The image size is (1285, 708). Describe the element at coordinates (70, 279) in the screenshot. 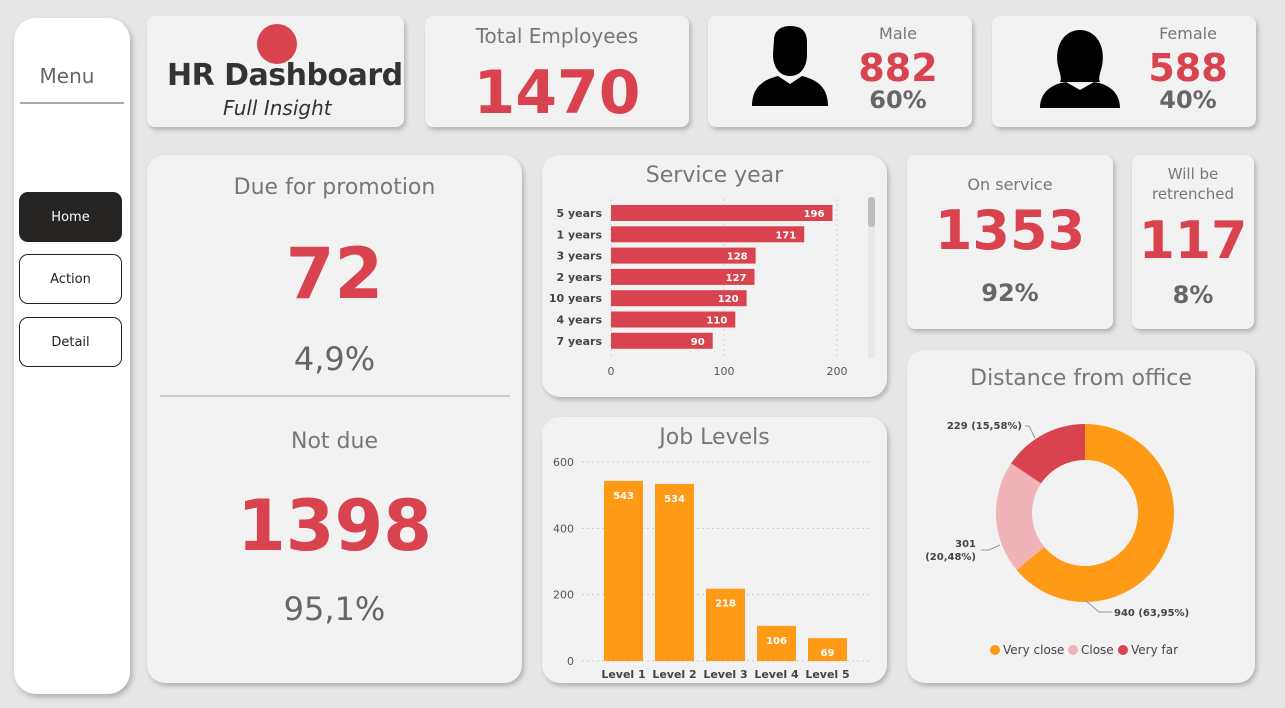

I see `action-button: Action` at that location.